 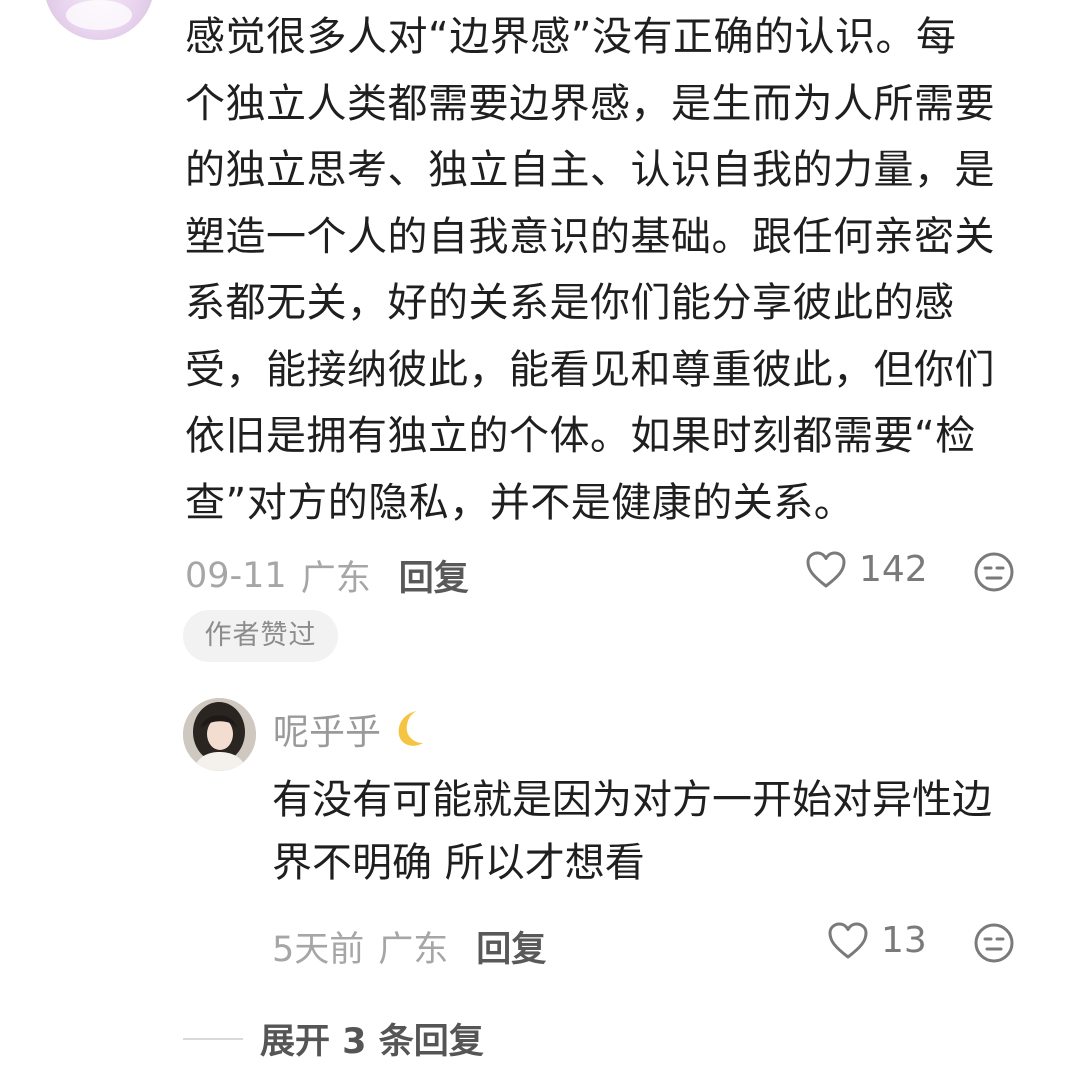 What do you see at coordinates (335, 579) in the screenshot?
I see `comment-location: 广东` at bounding box center [335, 579].